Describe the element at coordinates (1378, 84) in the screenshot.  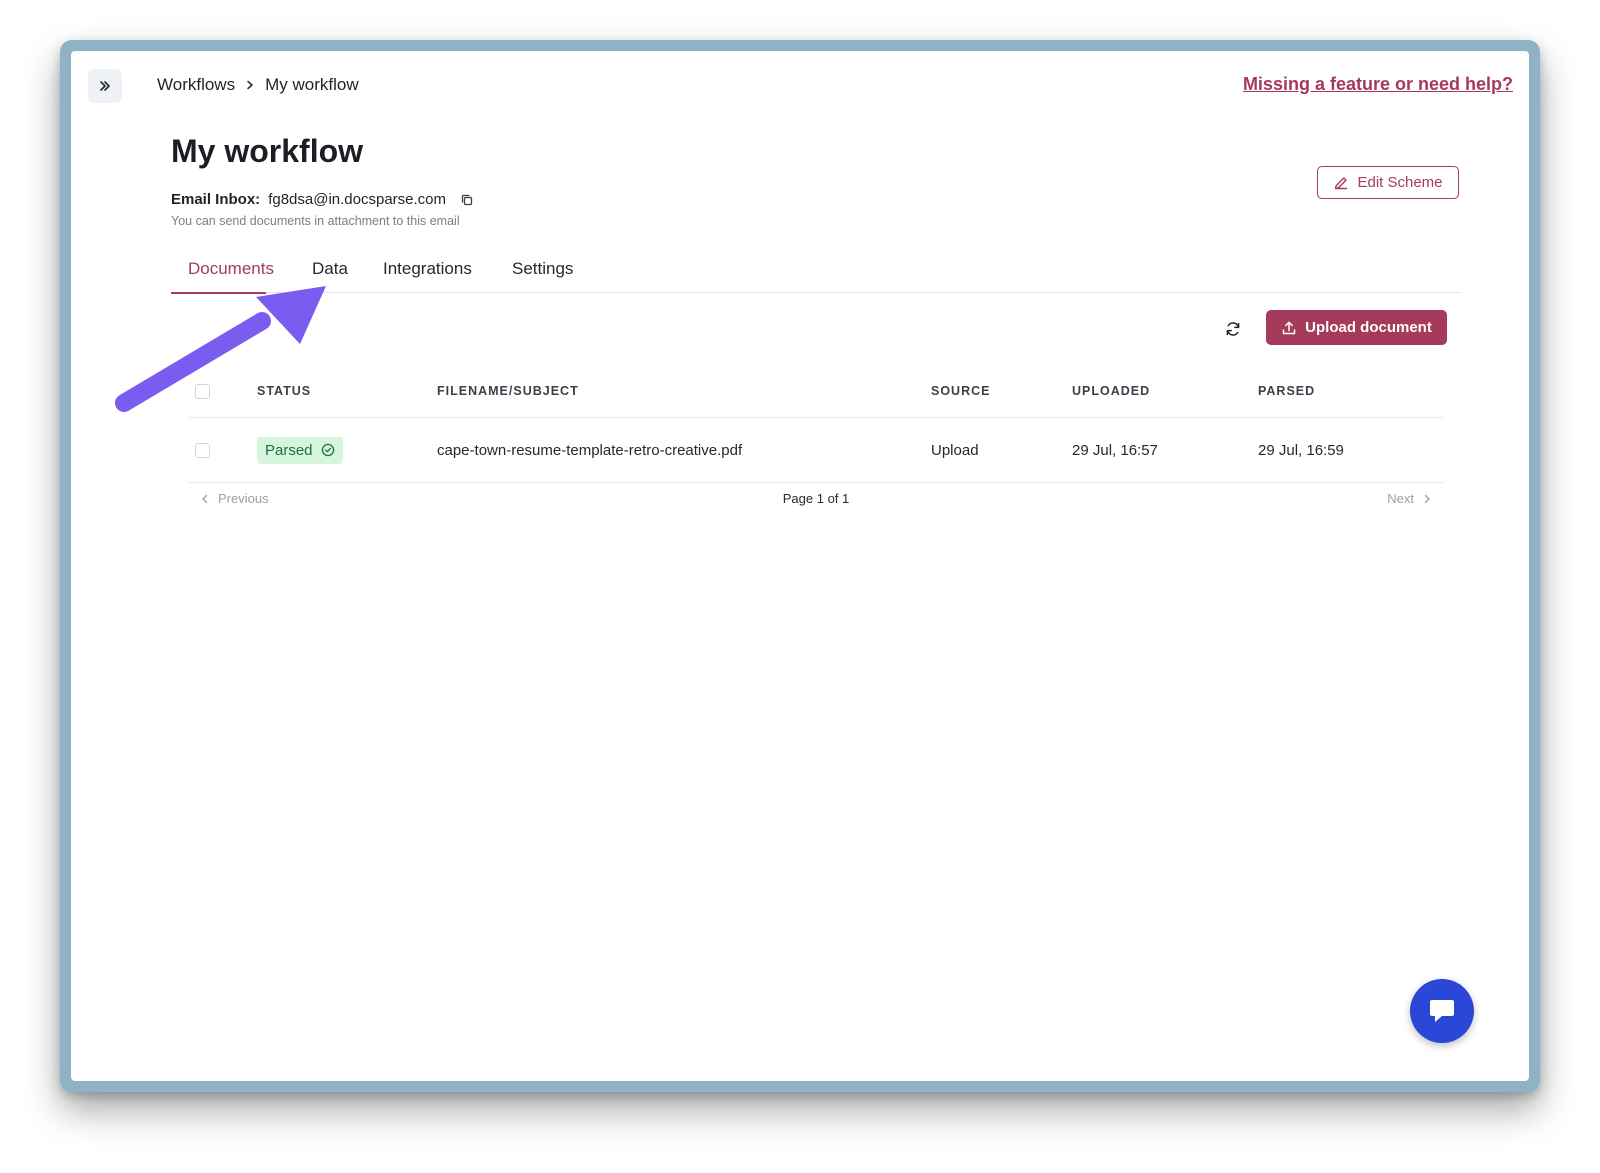
I see `help-link: Missing a feature or need help?` at that location.